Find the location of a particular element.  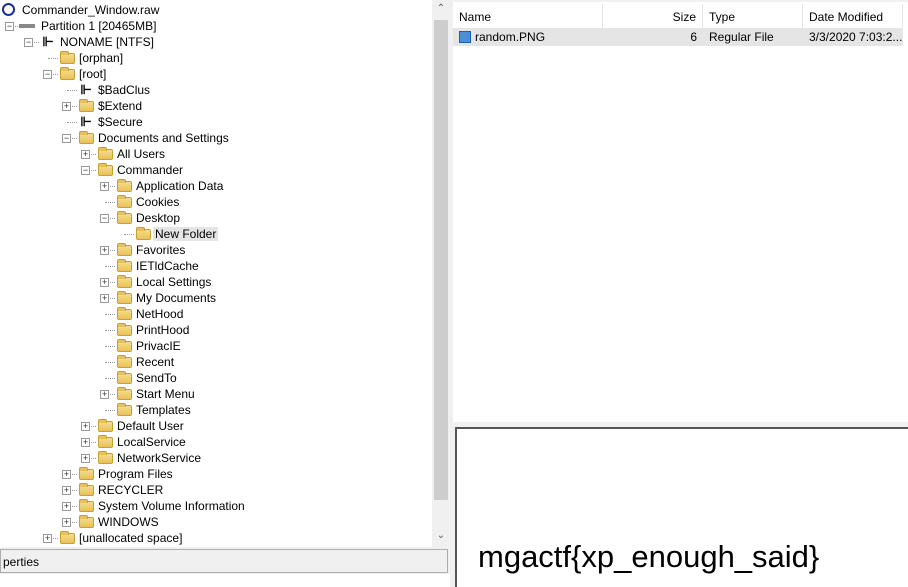

tree-item-label: PrintHood is located at coordinates (163, 330).